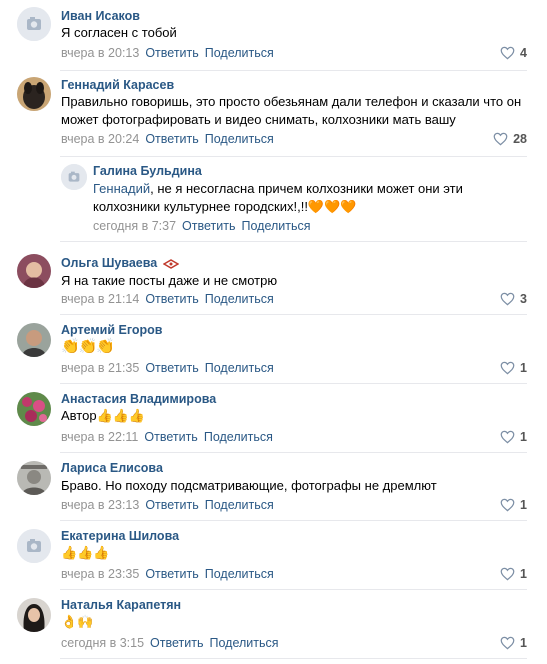 The image size is (547, 664). What do you see at coordinates (134, 226) in the screenshot?
I see `comment-time: сегодня в 7:37` at bounding box center [134, 226].